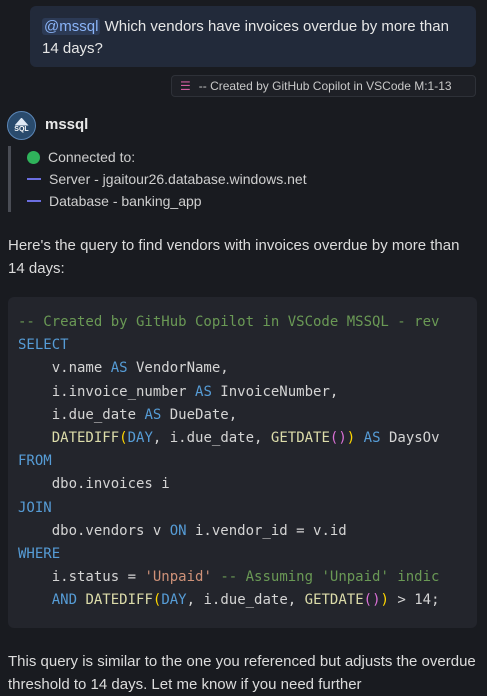  Describe the element at coordinates (21, 129) in the screenshot. I see `avatar-label: SQL` at that location.